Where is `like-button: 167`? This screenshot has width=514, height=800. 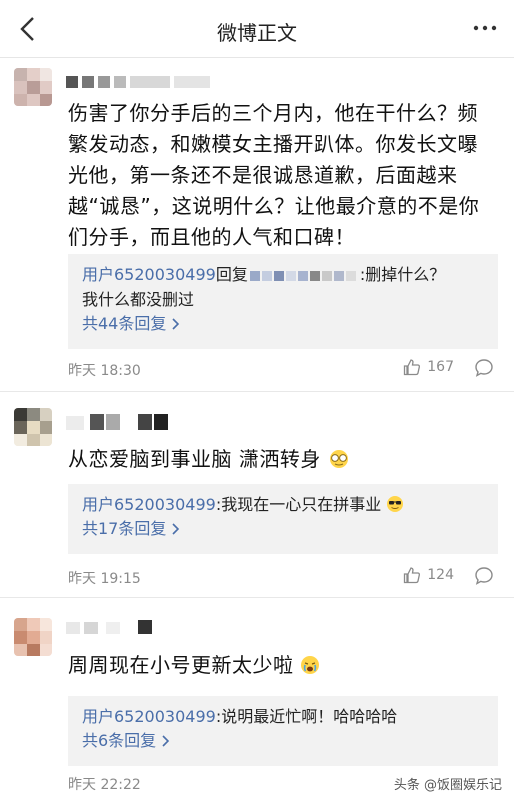 like-button: 167 is located at coordinates (428, 367).